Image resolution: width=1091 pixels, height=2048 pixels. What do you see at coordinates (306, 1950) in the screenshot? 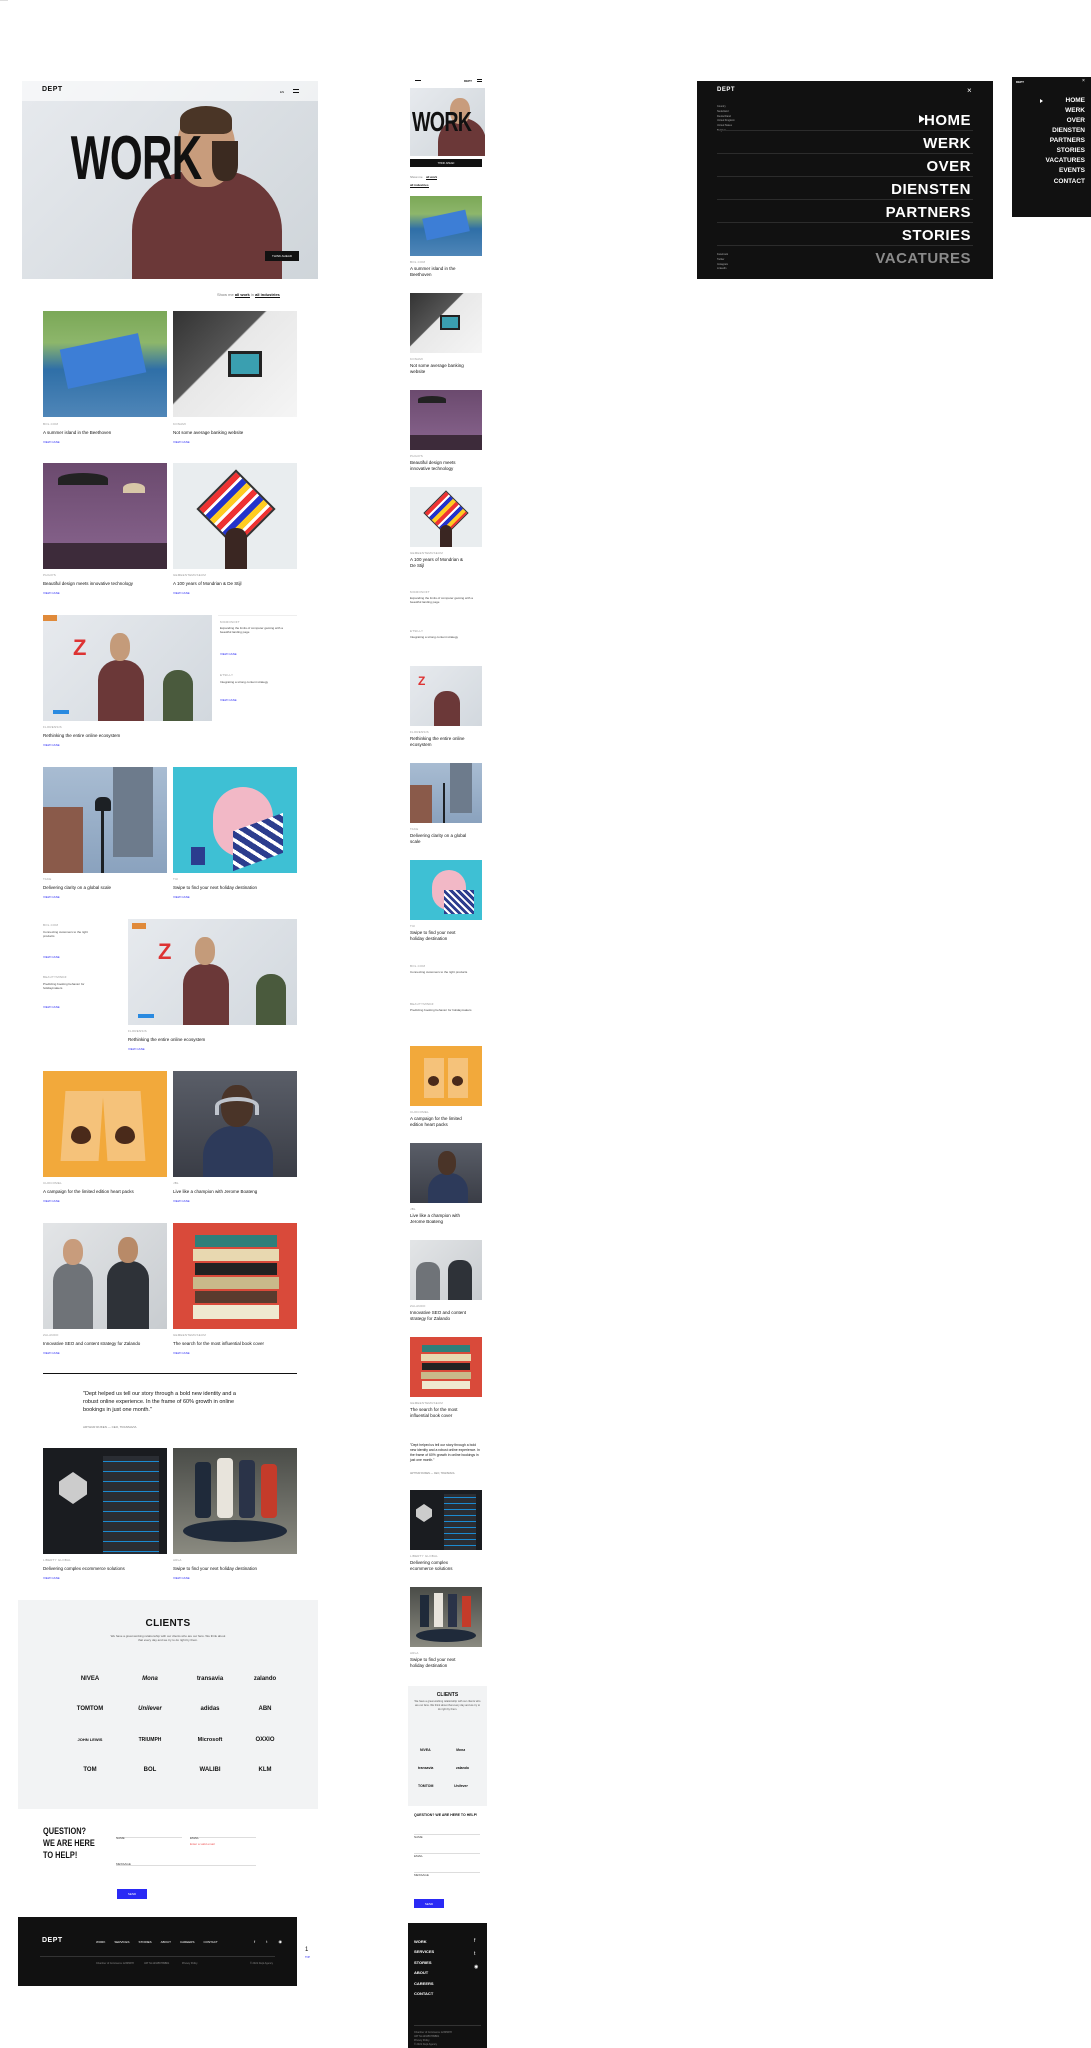
I see `page-number: 1` at bounding box center [306, 1950].